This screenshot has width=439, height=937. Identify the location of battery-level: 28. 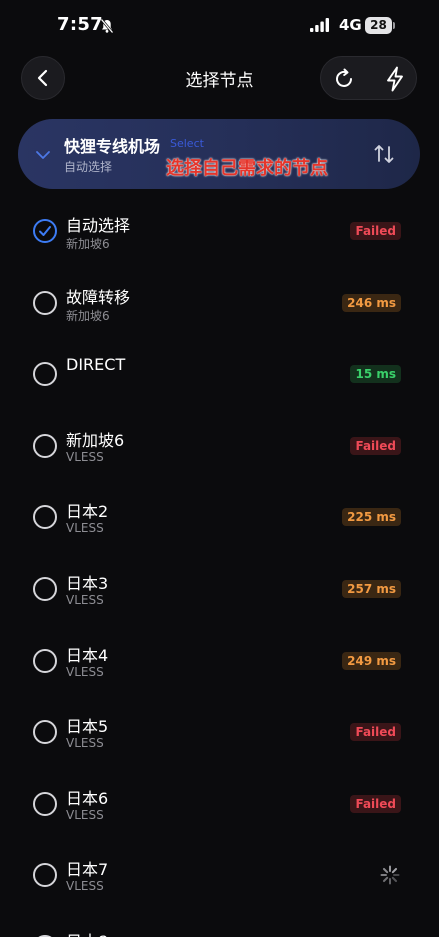
(378, 25).